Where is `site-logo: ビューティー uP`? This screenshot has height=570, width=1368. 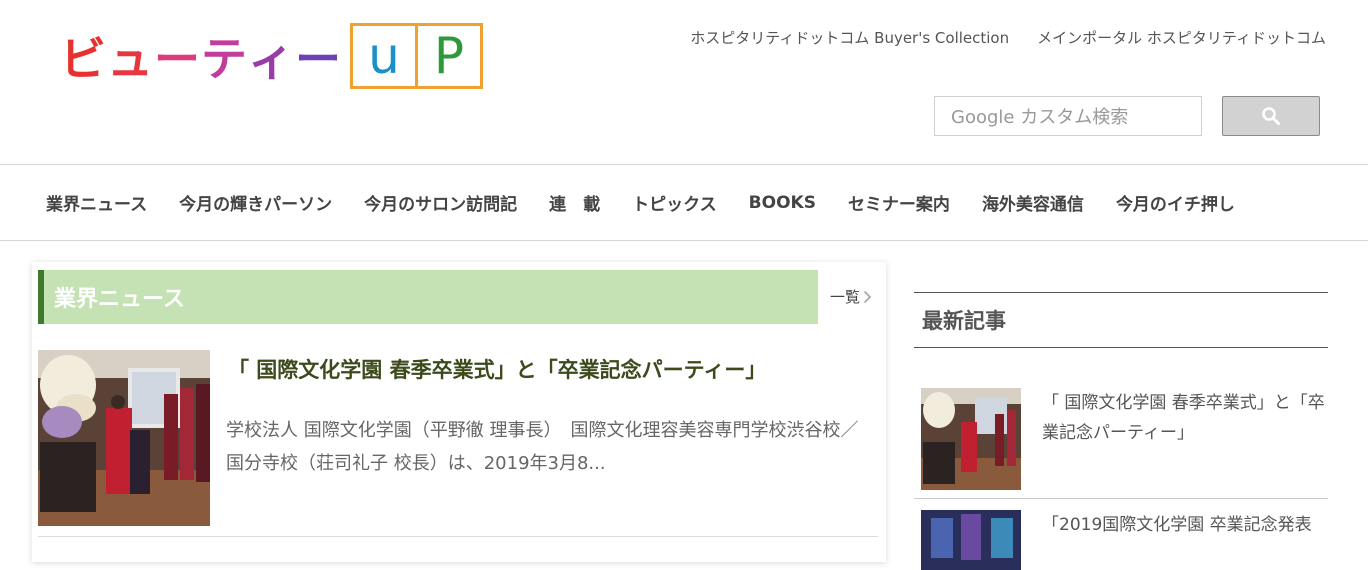
site-logo: ビューティー uP is located at coordinates (271, 56).